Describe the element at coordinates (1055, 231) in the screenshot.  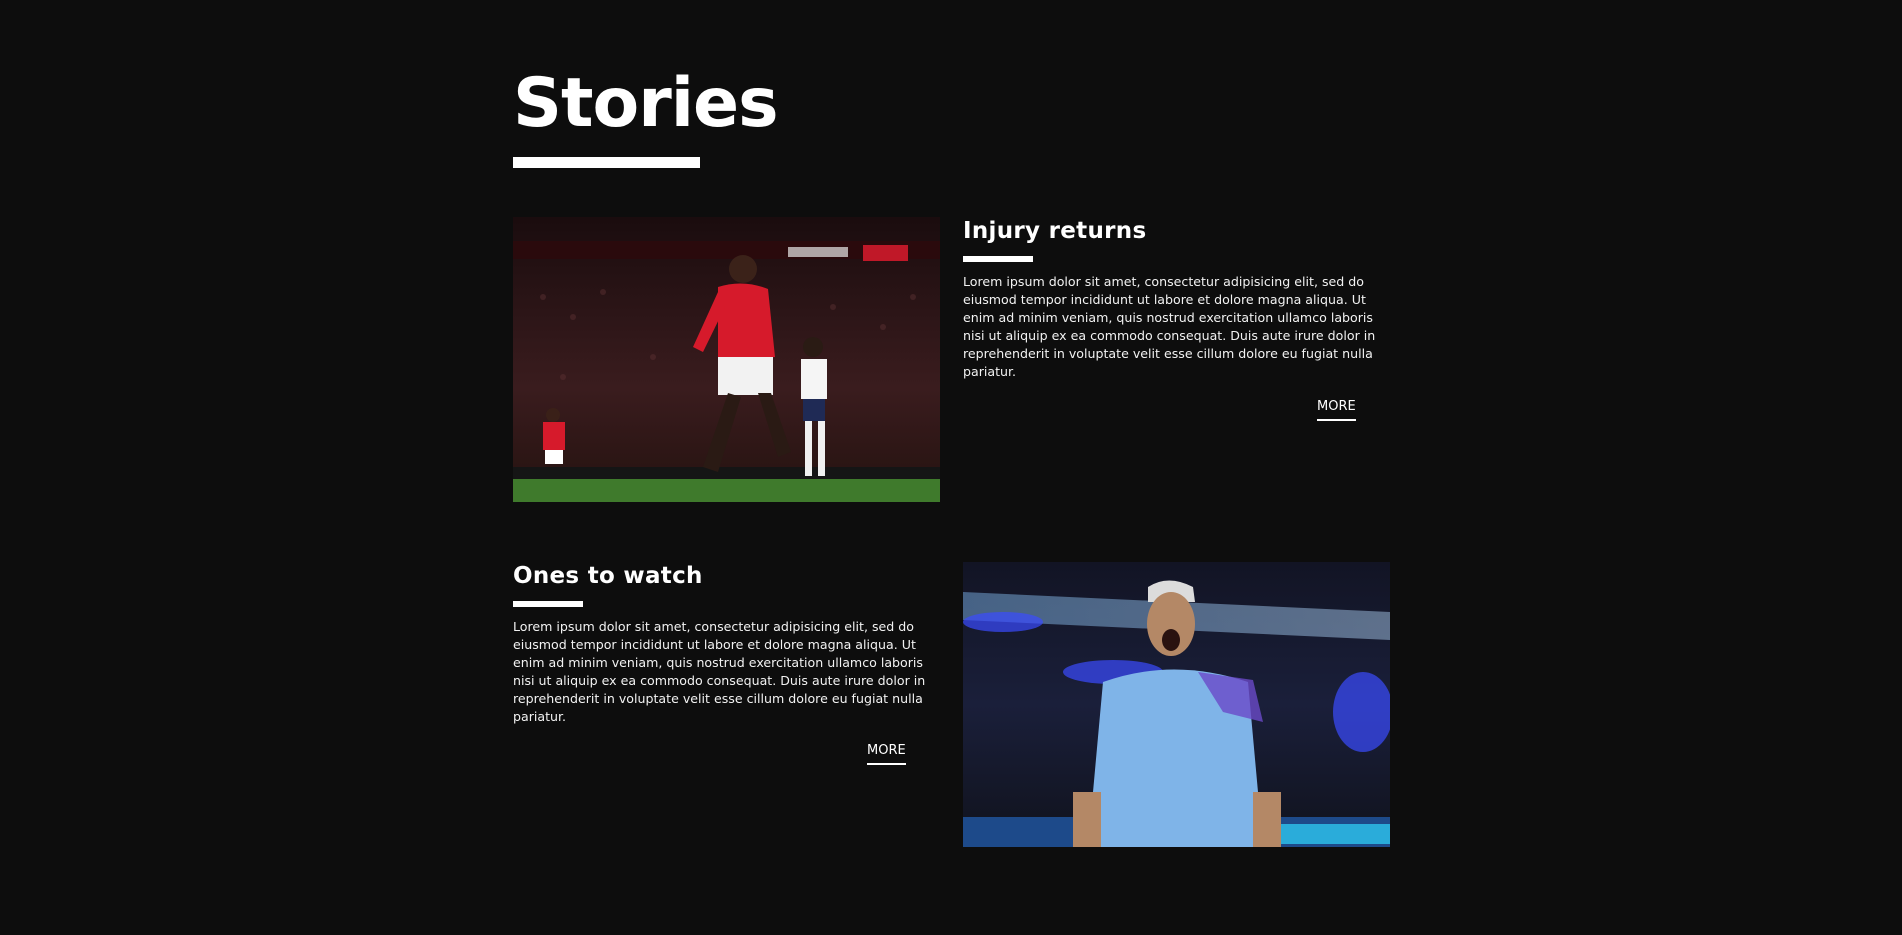
I see `story-heading: Injury returns` at that location.